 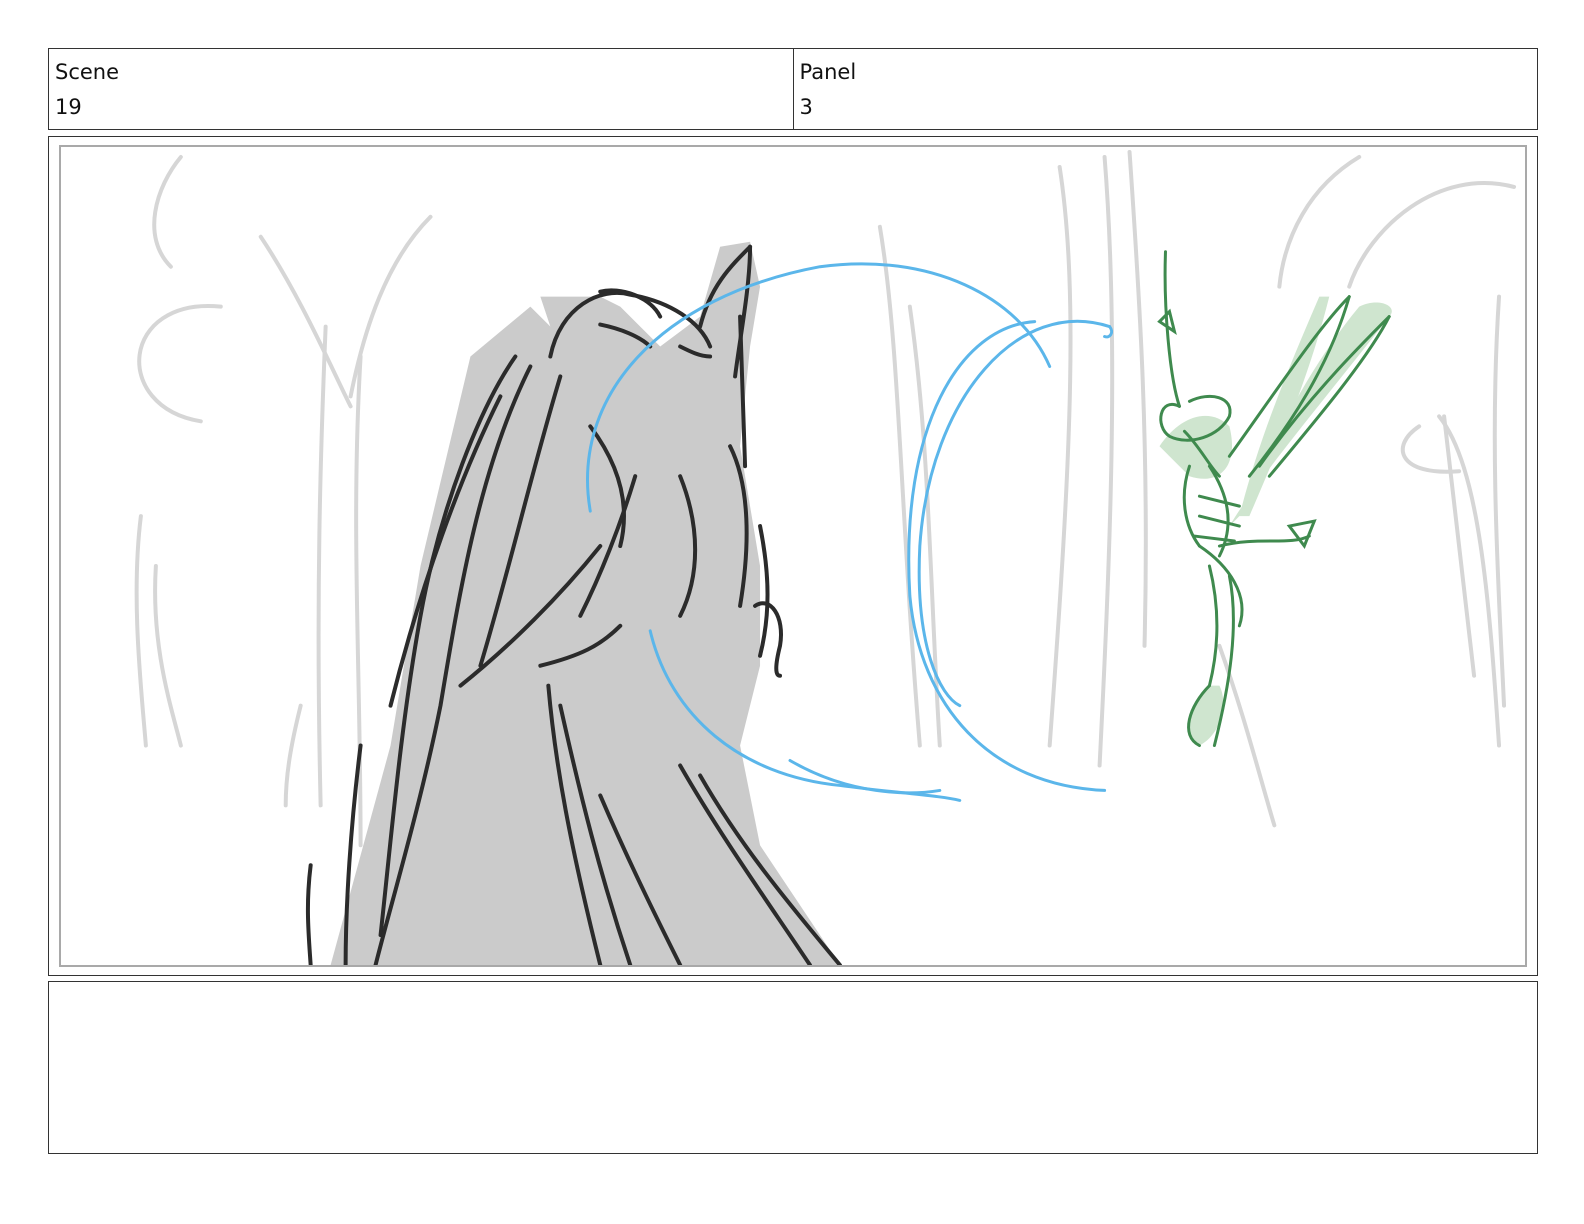 What do you see at coordinates (828, 72) in the screenshot?
I see `panel-label: Panel` at bounding box center [828, 72].